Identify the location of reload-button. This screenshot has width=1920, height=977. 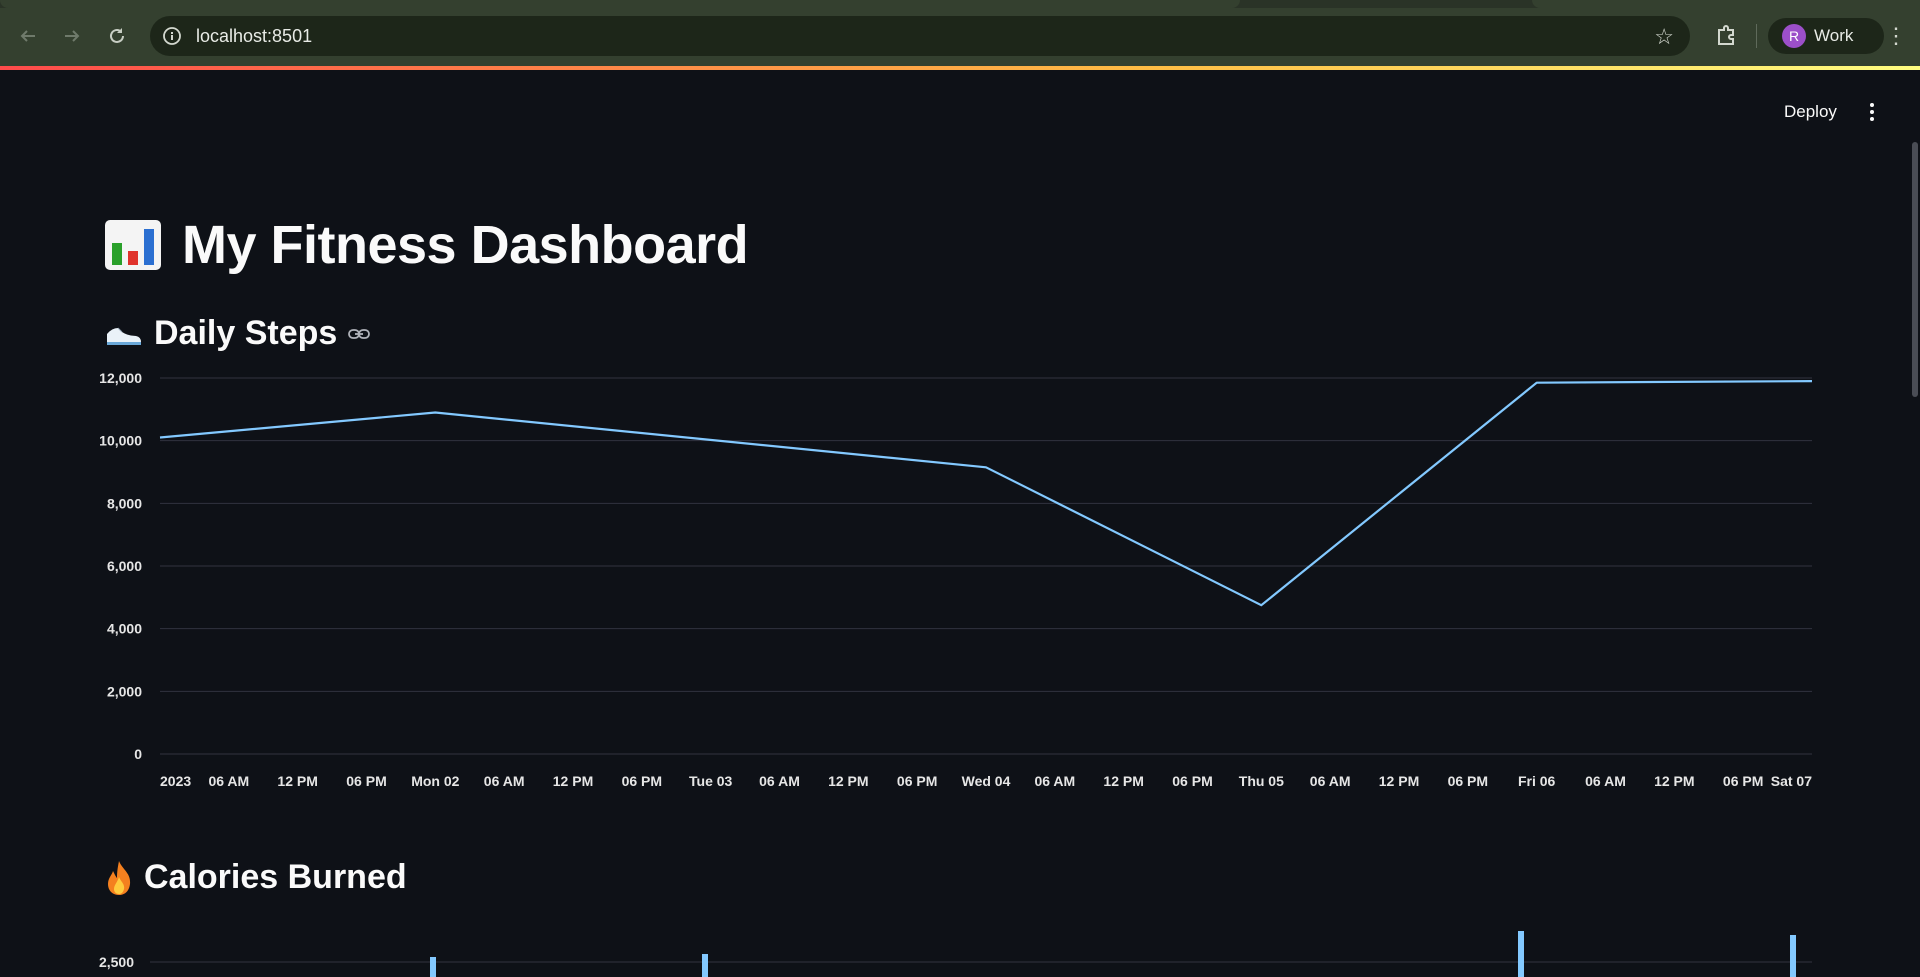
(117, 36).